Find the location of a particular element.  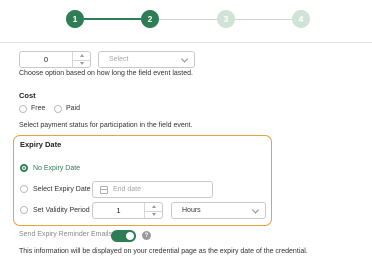

select-expiry-radio is located at coordinates (24, 189).